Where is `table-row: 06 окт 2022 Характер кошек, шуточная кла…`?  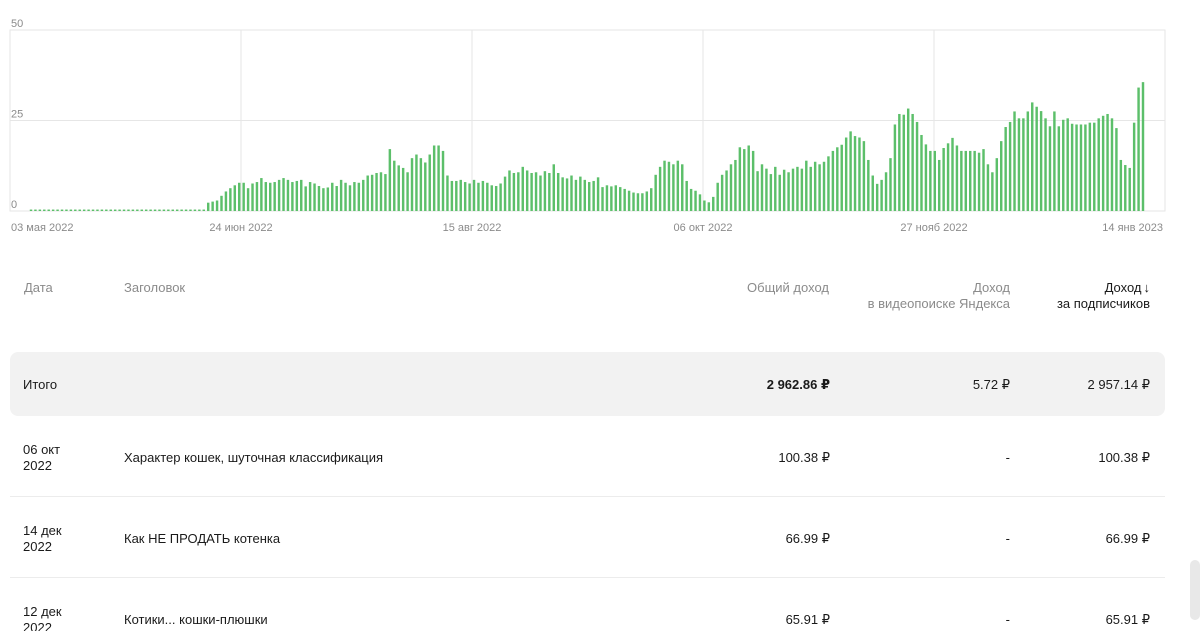
table-row: 06 окт 2022 Характер кошек, шуточная кла… is located at coordinates (587, 456).